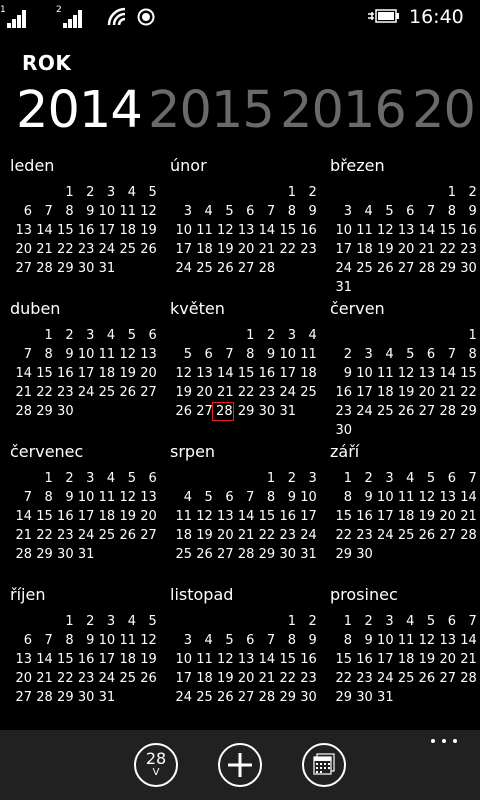  I want to click on more-options-icon, so click(444, 741).